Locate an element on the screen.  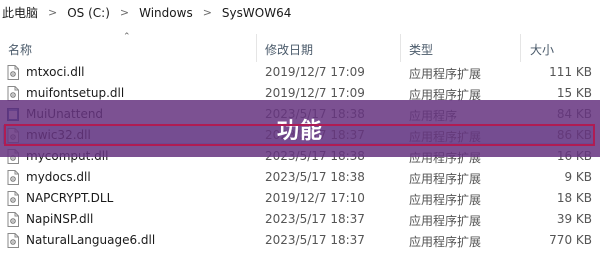
file-modified-date: 2019/12/7 17:10 is located at coordinates (315, 198).